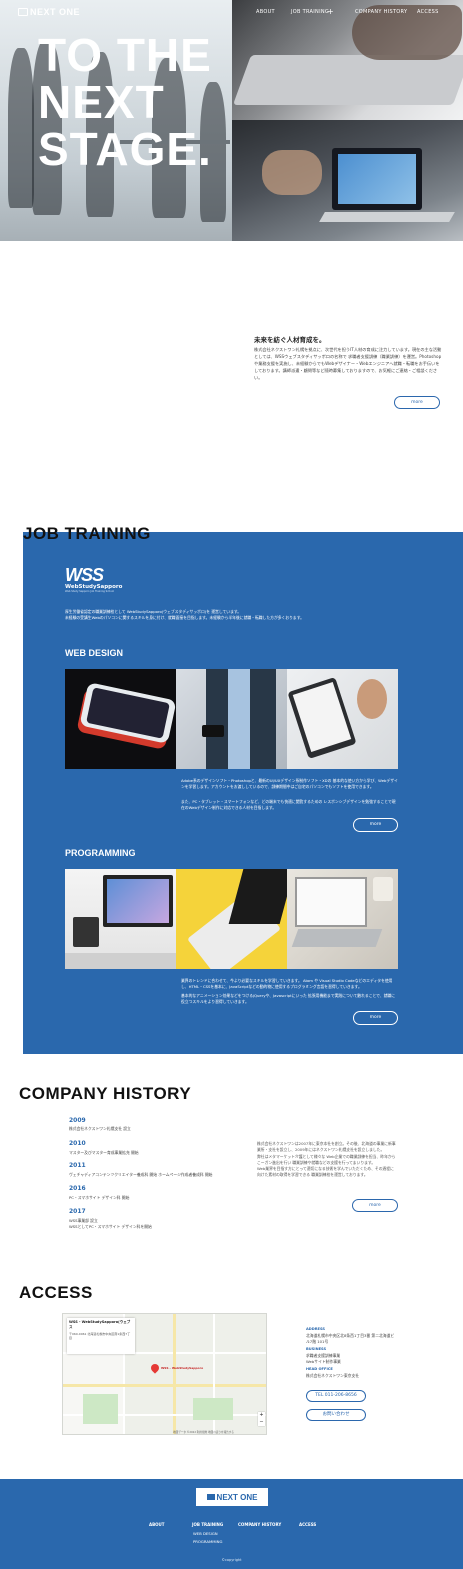  Describe the element at coordinates (290, 340) in the screenshot. I see `about-heading: 未来を紡ぐ人材育成を。` at that location.